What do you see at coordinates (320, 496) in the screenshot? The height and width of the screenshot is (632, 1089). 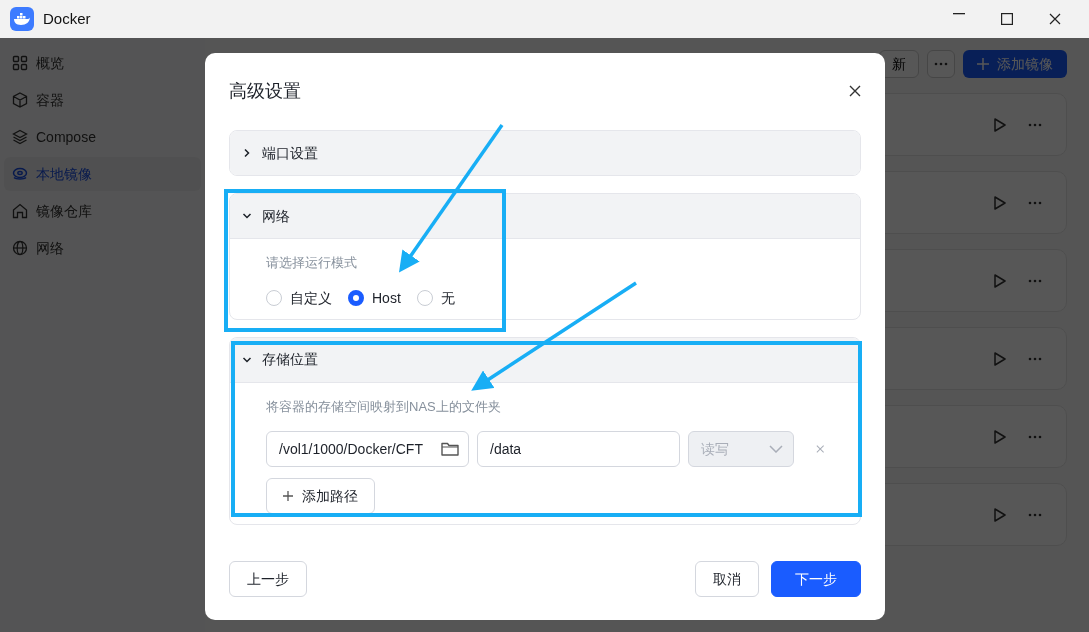 I see `add-path-button: 添加路径` at bounding box center [320, 496].